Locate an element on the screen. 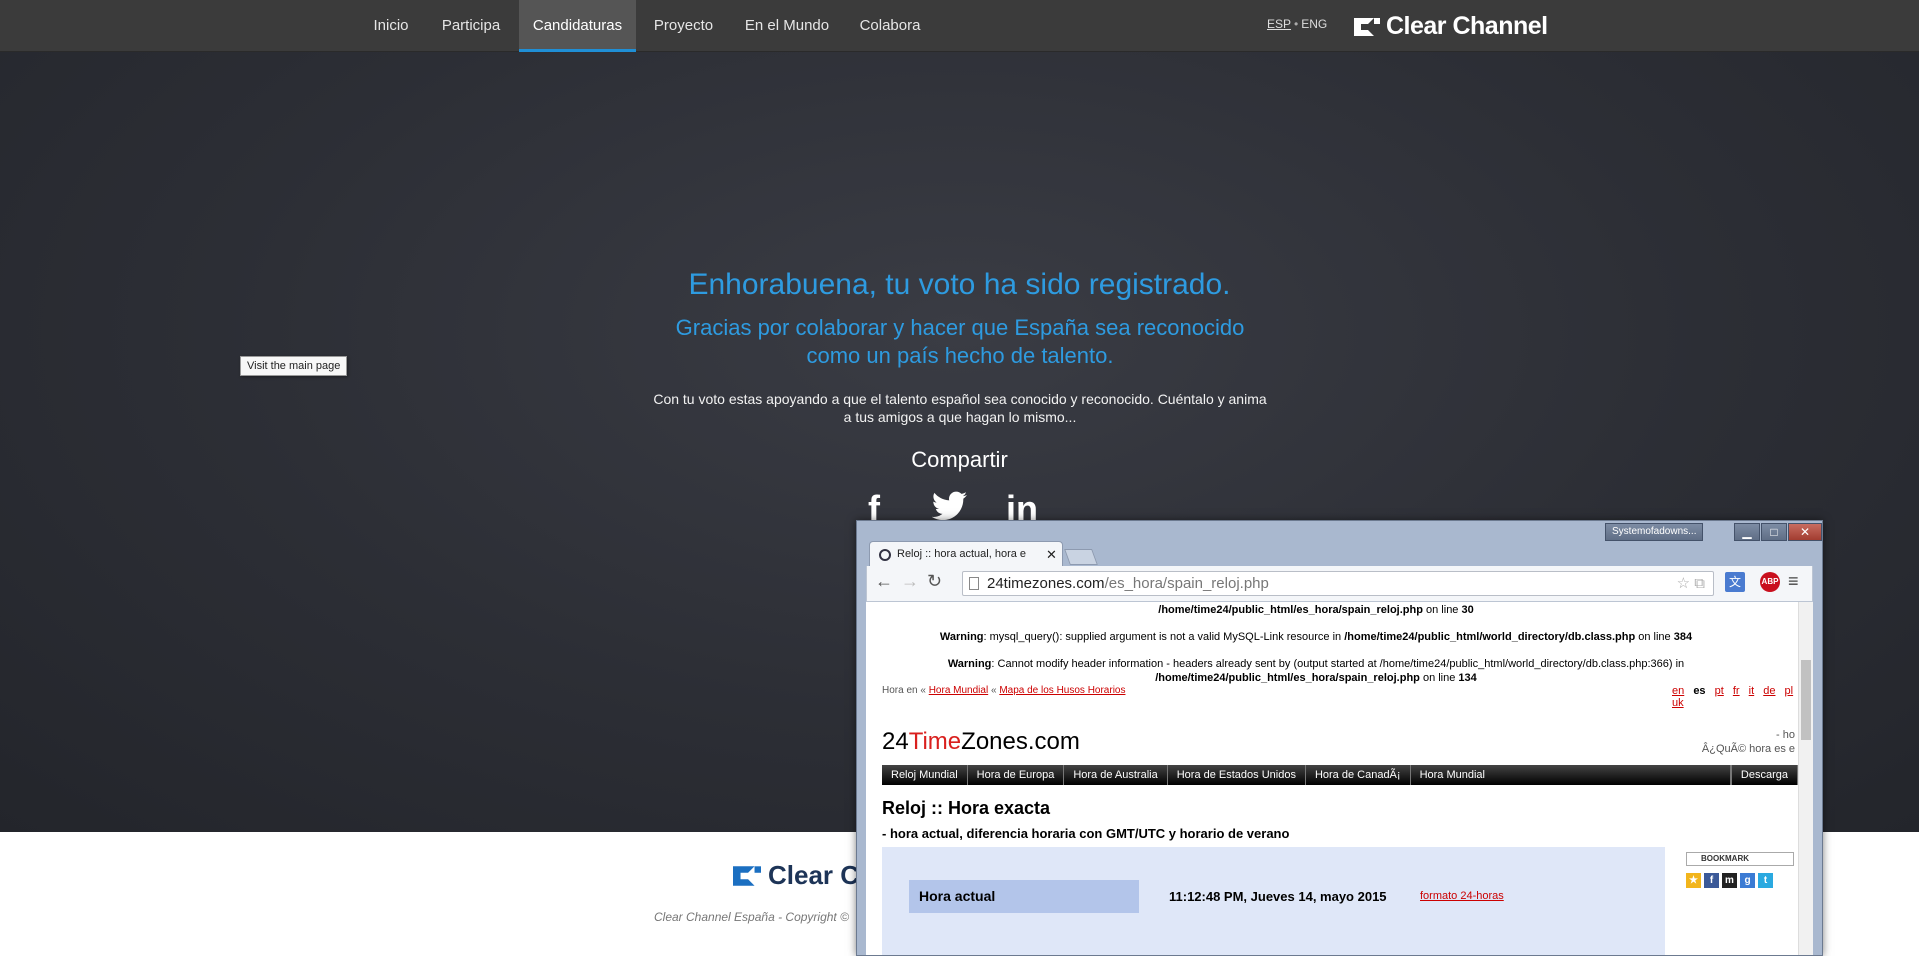  chrome-menu-icon: ≡ is located at coordinates (1793, 581).